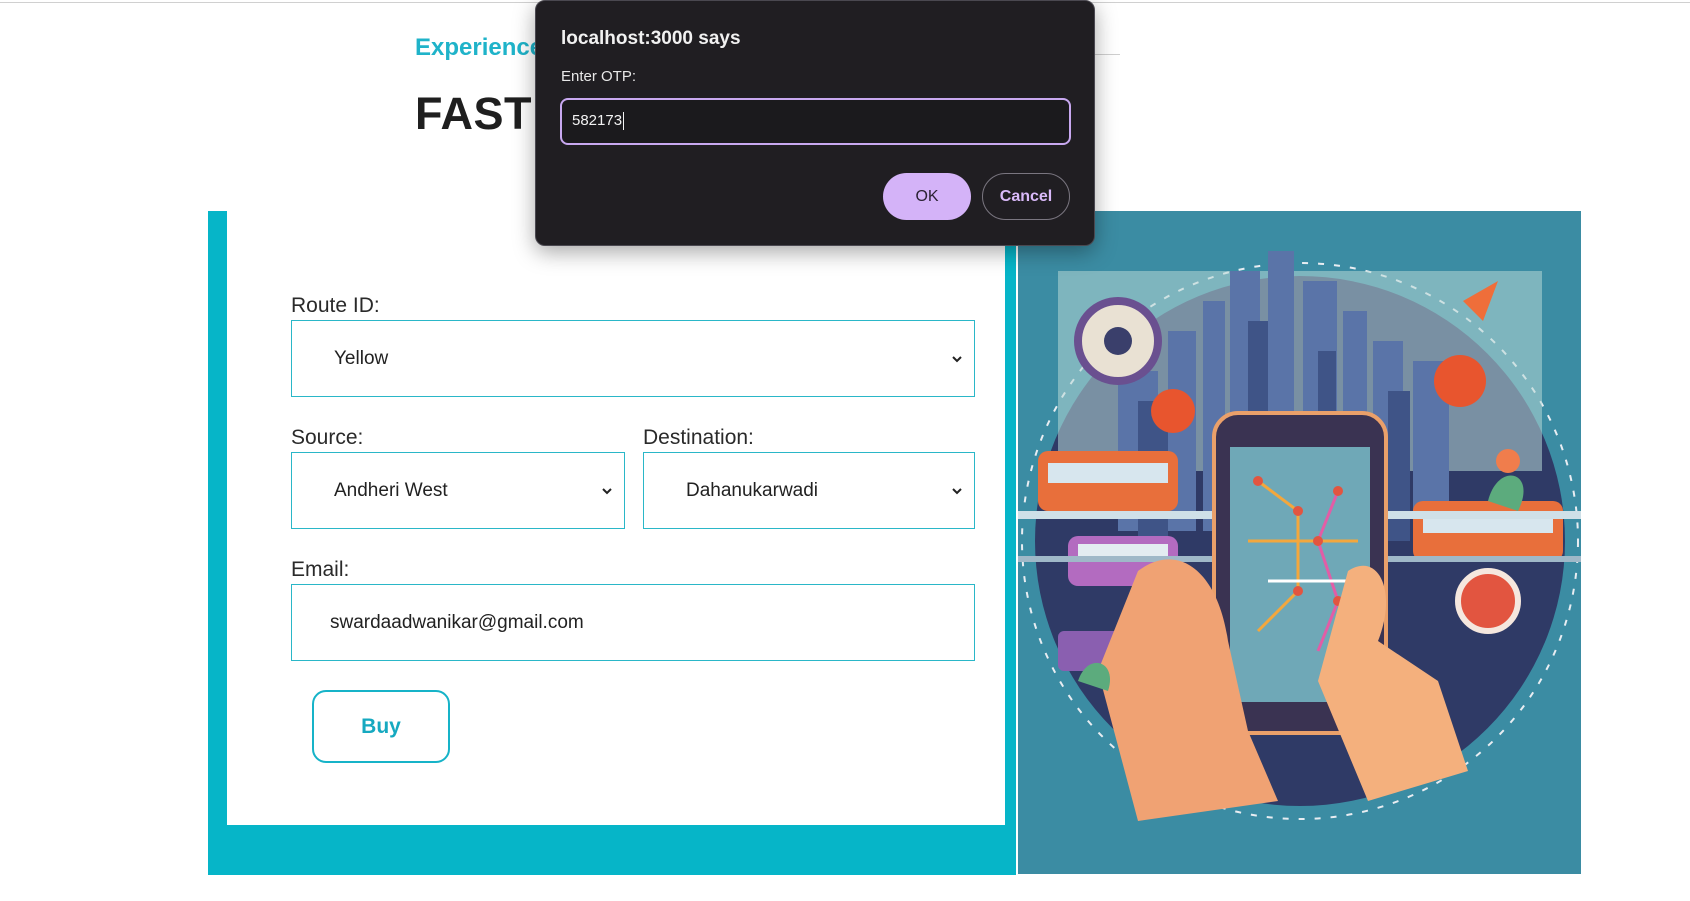 The image size is (1690, 901). What do you see at coordinates (633, 358) in the screenshot?
I see `route-id-select: Yellow` at bounding box center [633, 358].